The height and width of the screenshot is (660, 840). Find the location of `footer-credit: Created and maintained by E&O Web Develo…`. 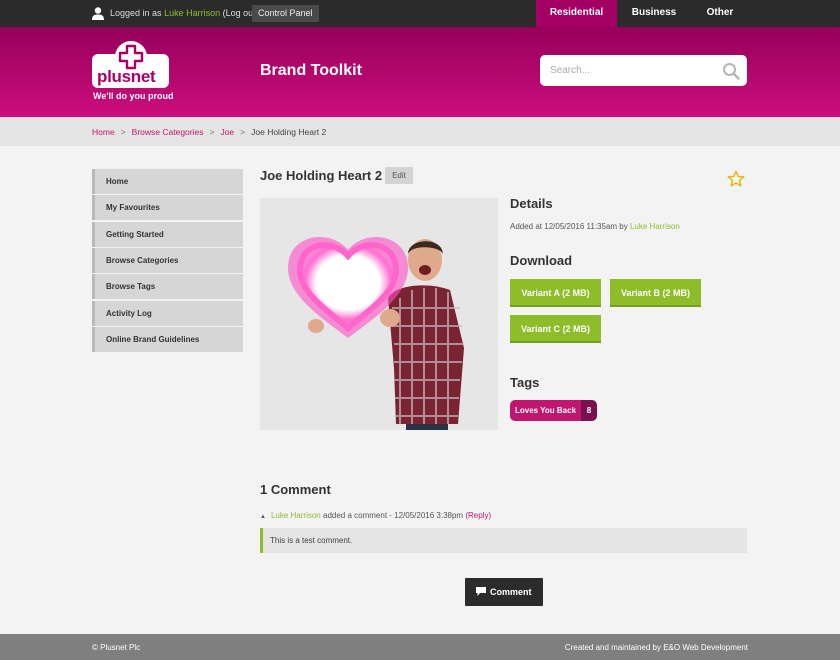

footer-credit: Created and maintained by E&O Web Develo… is located at coordinates (656, 647).